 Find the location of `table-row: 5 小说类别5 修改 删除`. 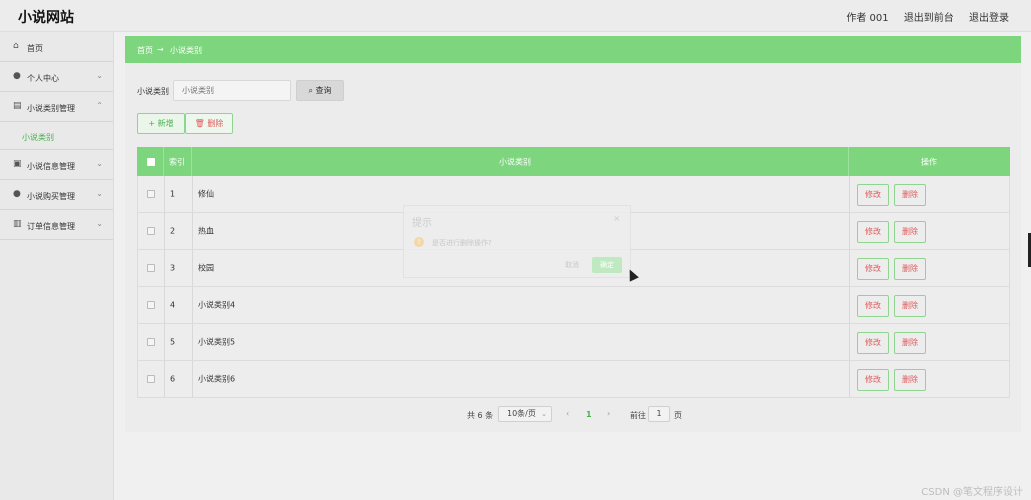

table-row: 5 小说类别5 修改 删除 is located at coordinates (573, 342).